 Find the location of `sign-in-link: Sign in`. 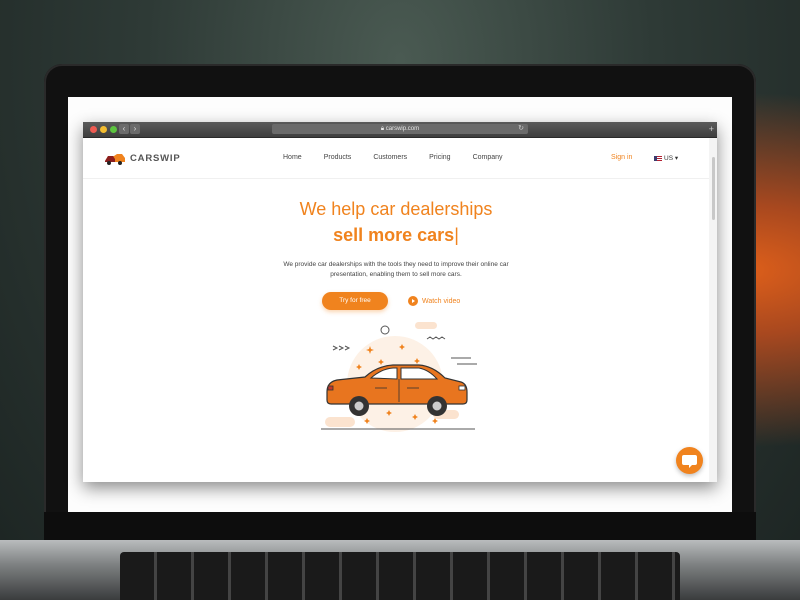

sign-in-link: Sign in is located at coordinates (621, 157).